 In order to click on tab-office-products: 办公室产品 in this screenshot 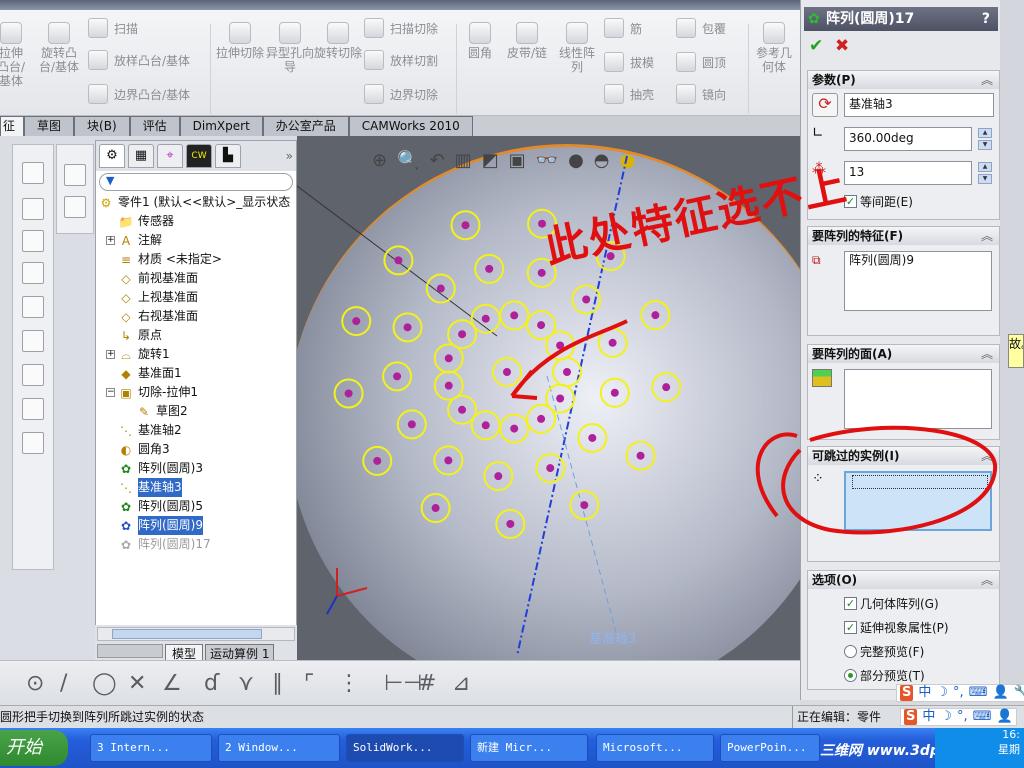, I will do `click(305, 126)`.